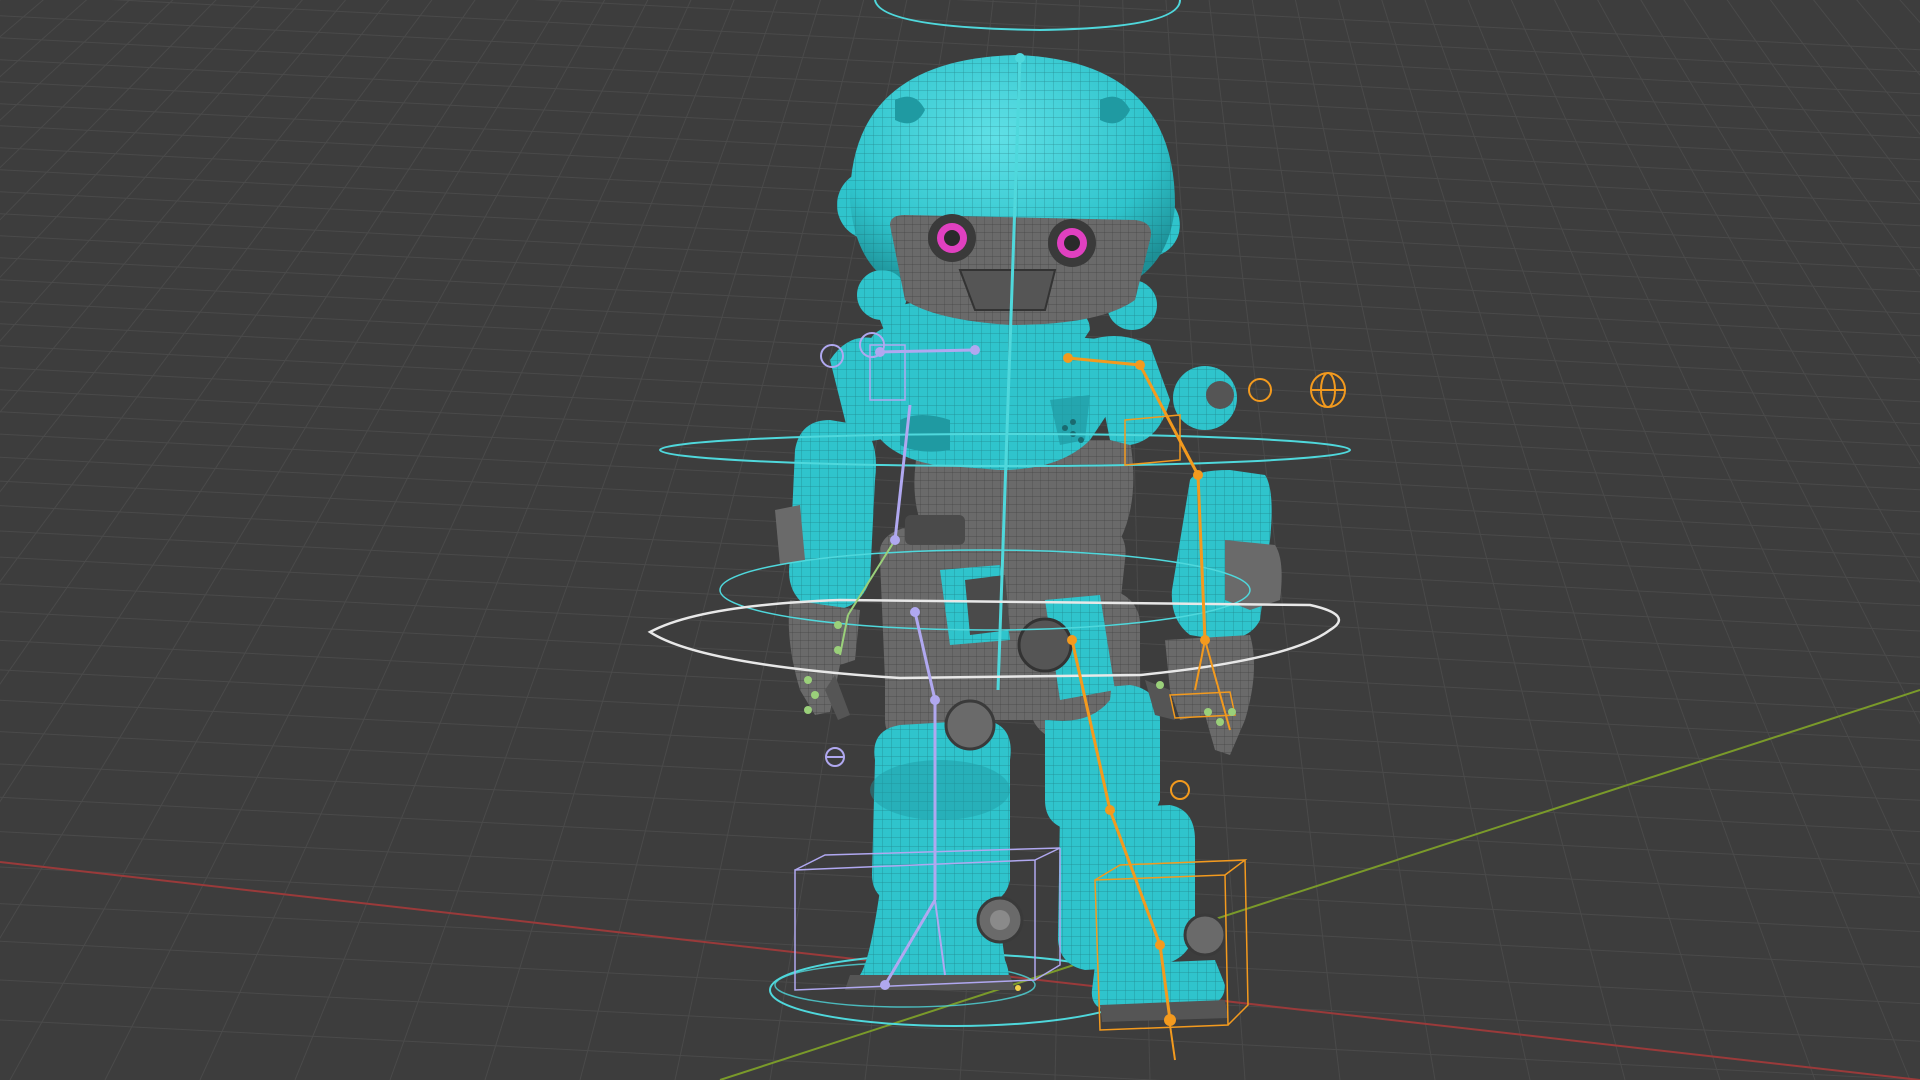 The image size is (1920, 1080). I want to click on origin-marker, so click(1018, 988).